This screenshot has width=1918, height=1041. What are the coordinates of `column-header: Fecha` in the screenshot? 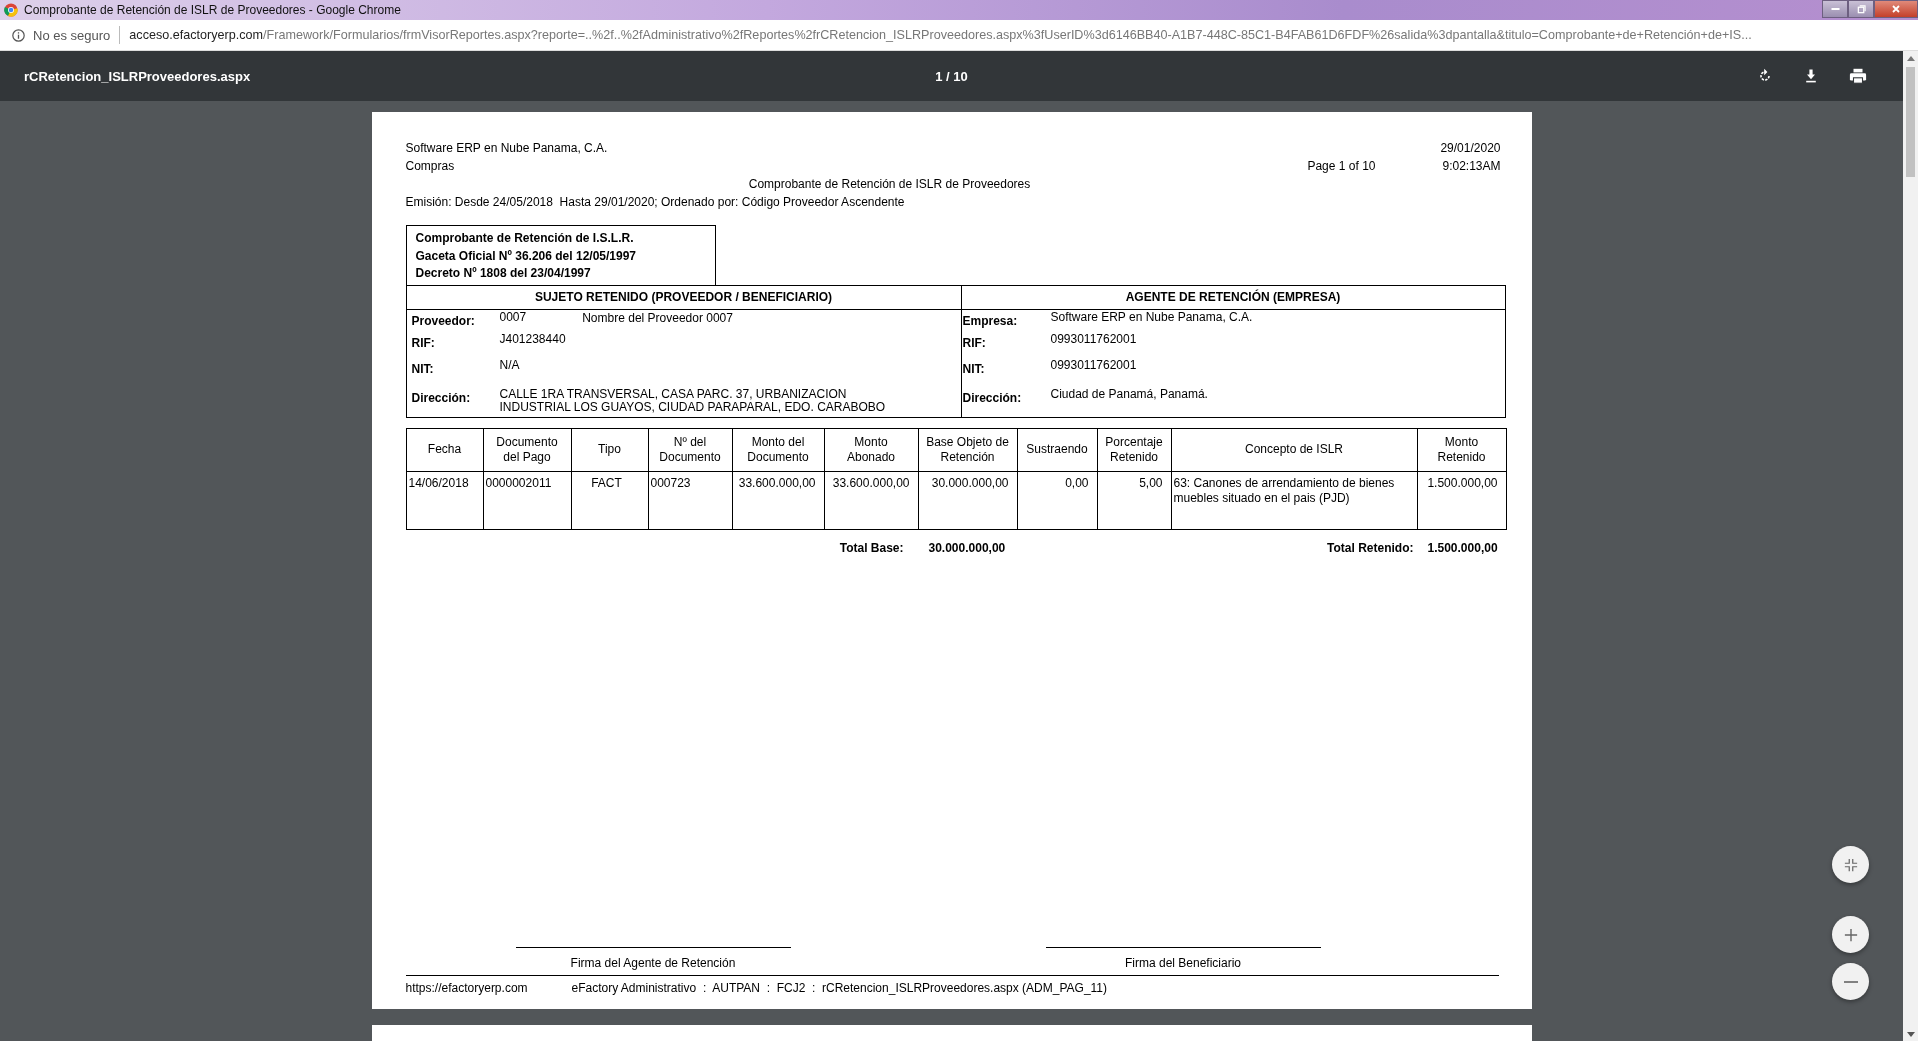 It's located at (444, 449).